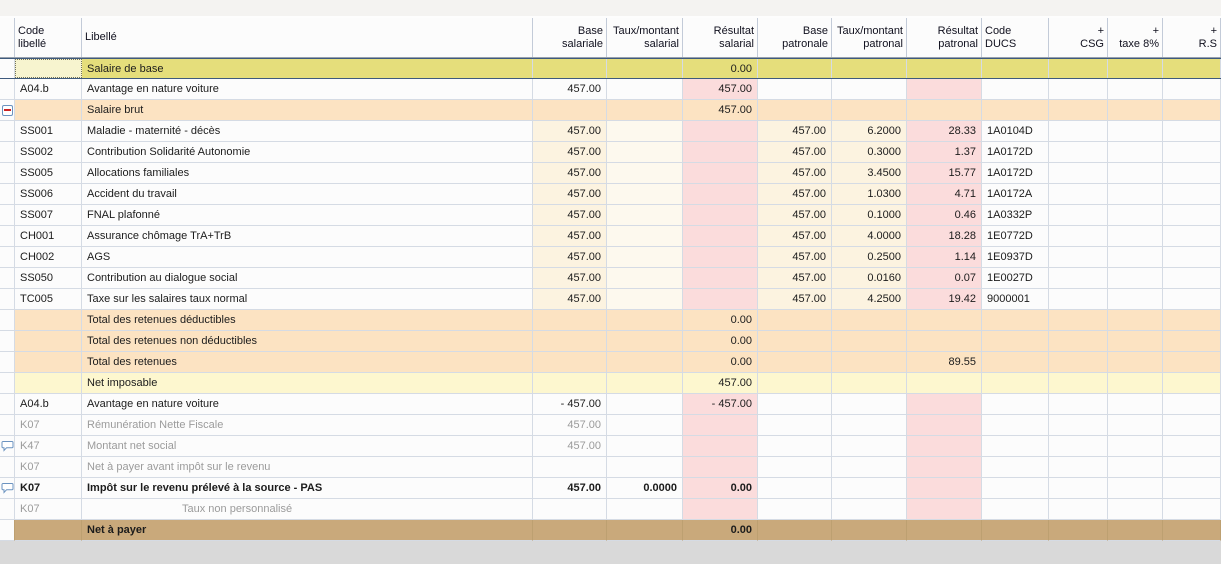  Describe the element at coordinates (307, 446) in the screenshot. I see `cell-libelle: Montant net social` at that location.